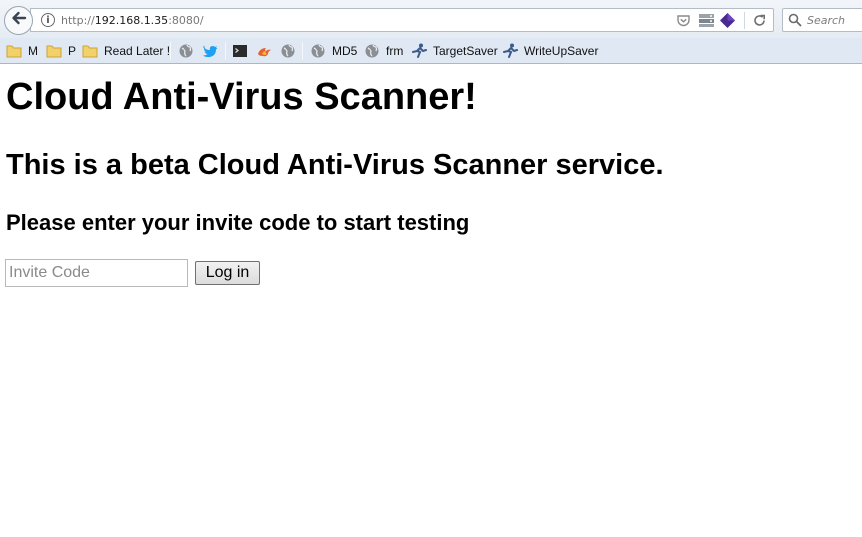 This screenshot has width=862, height=537. What do you see at coordinates (826, 20) in the screenshot?
I see `search-placeholder: Search` at bounding box center [826, 20].